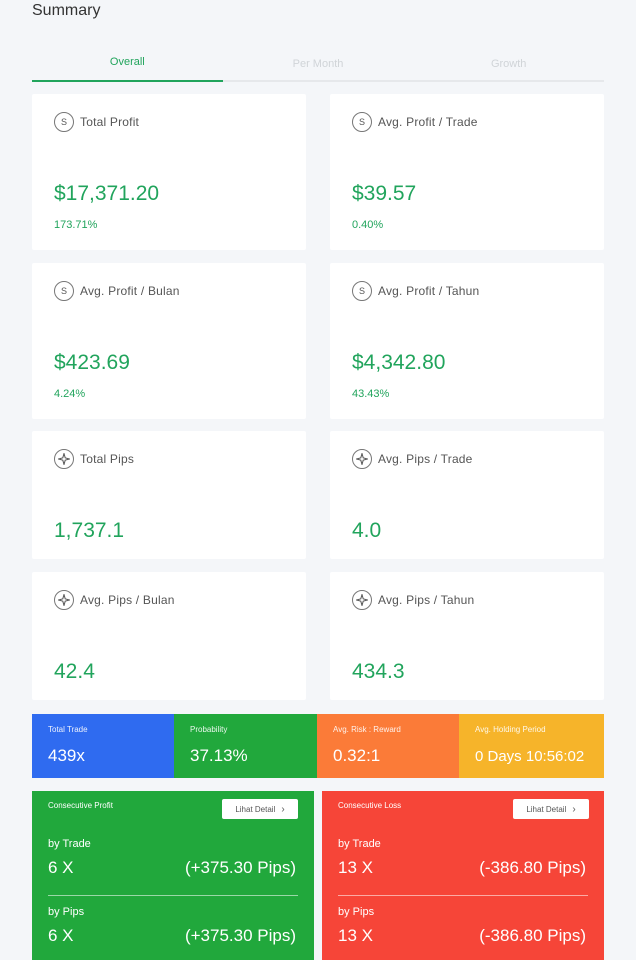 The width and height of the screenshot is (636, 960). What do you see at coordinates (426, 600) in the screenshot?
I see `card-label: Avg. Pips / Tahun` at bounding box center [426, 600].